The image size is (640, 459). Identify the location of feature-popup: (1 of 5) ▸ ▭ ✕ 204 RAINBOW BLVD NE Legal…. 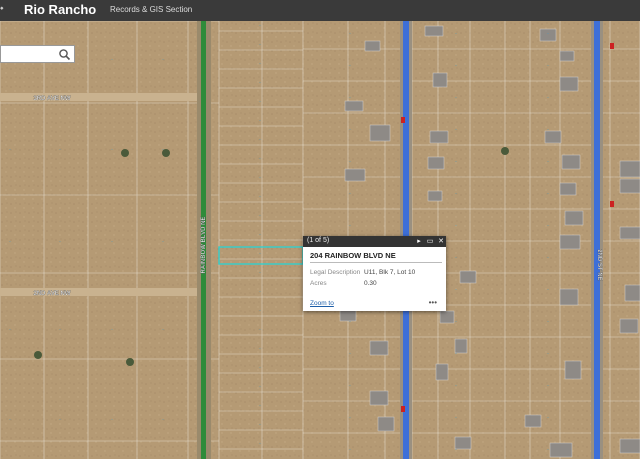
(374, 273).